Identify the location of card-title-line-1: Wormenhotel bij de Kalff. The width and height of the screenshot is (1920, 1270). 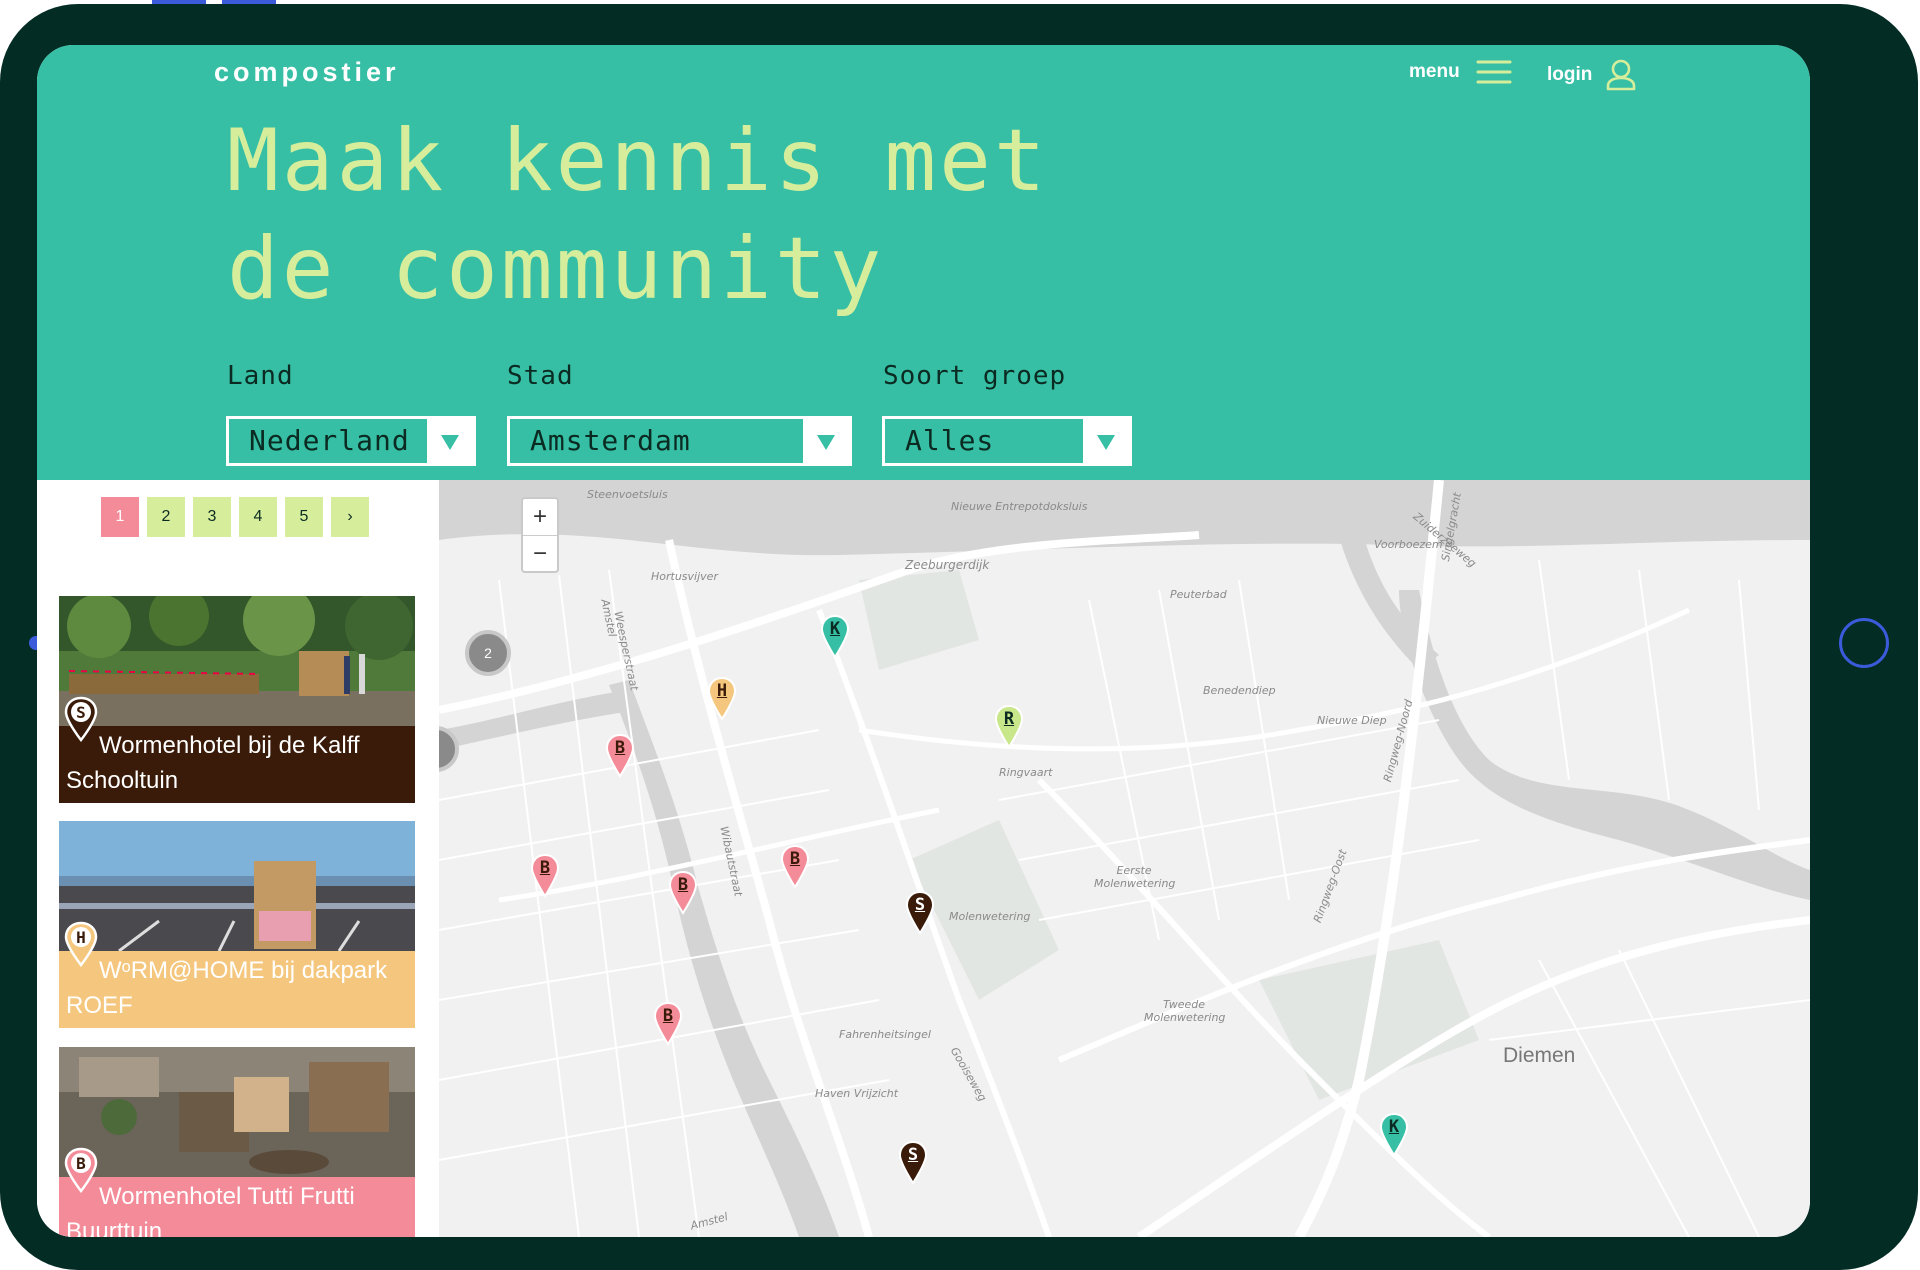
(229, 745).